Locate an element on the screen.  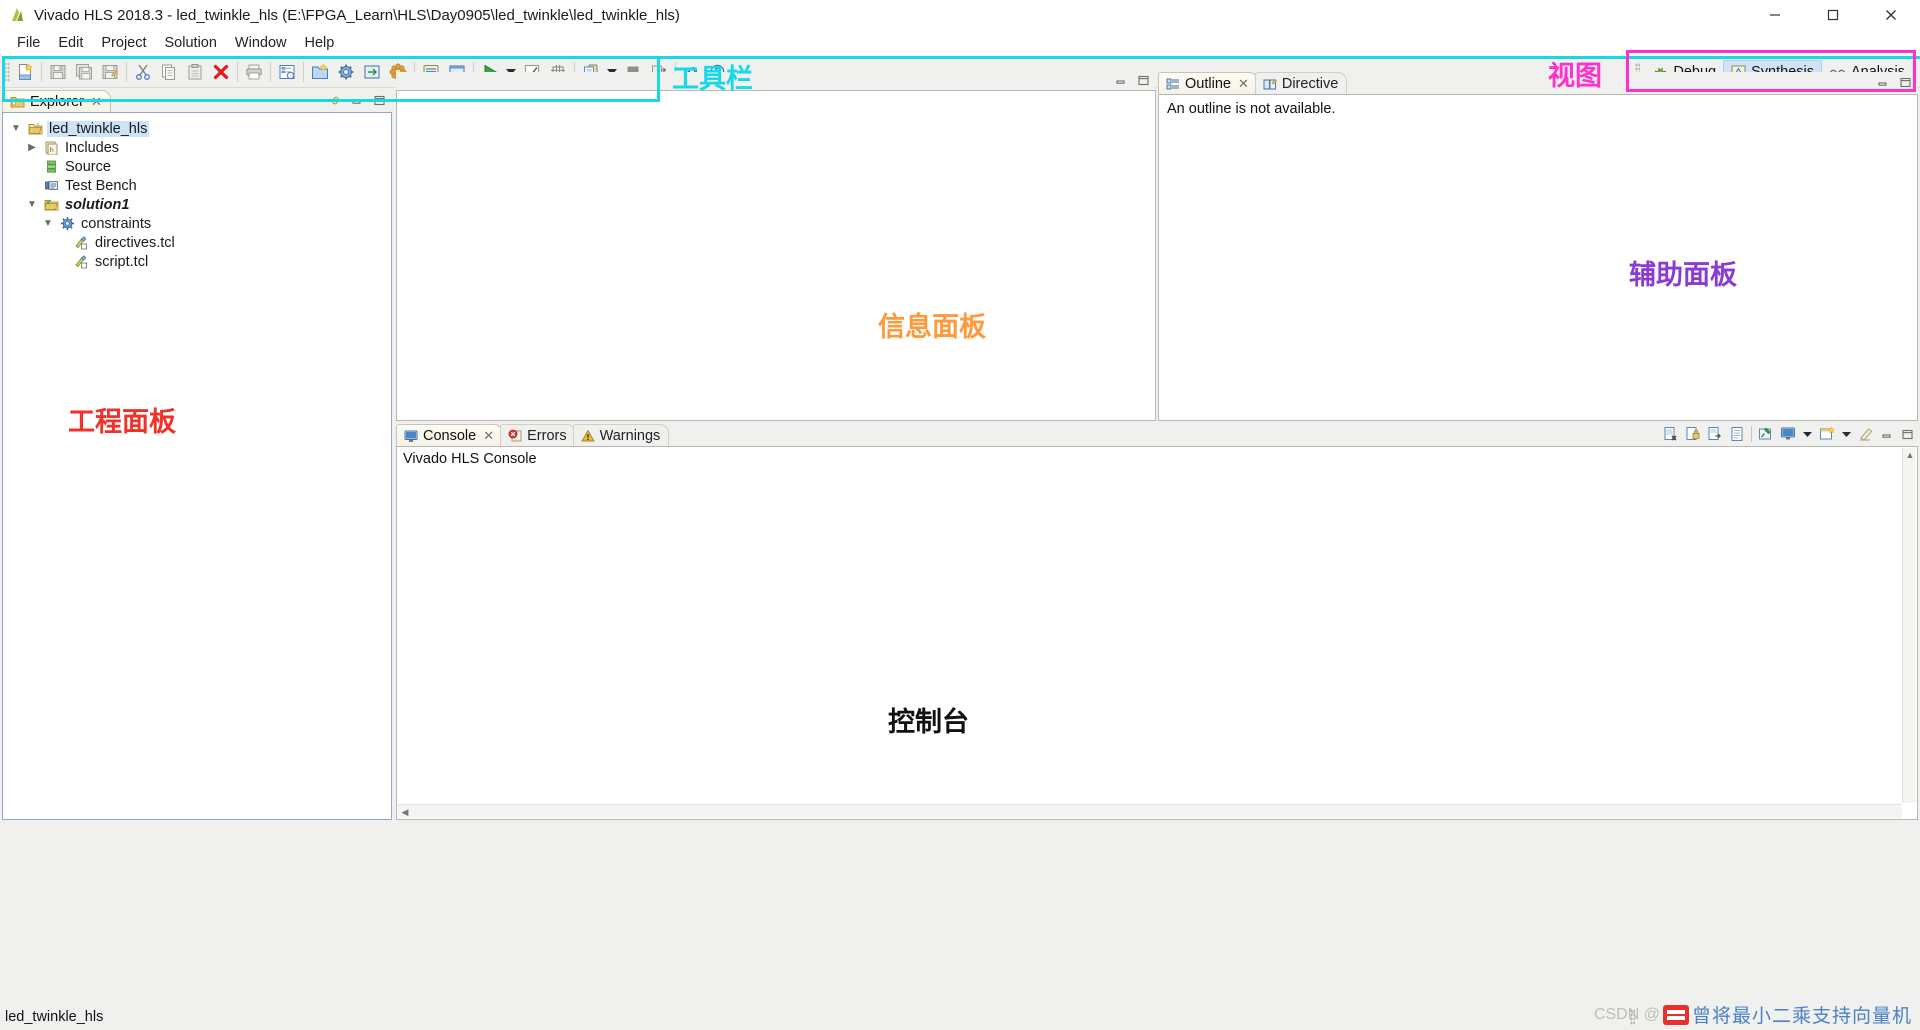
delete-icon is located at coordinates (221, 72).